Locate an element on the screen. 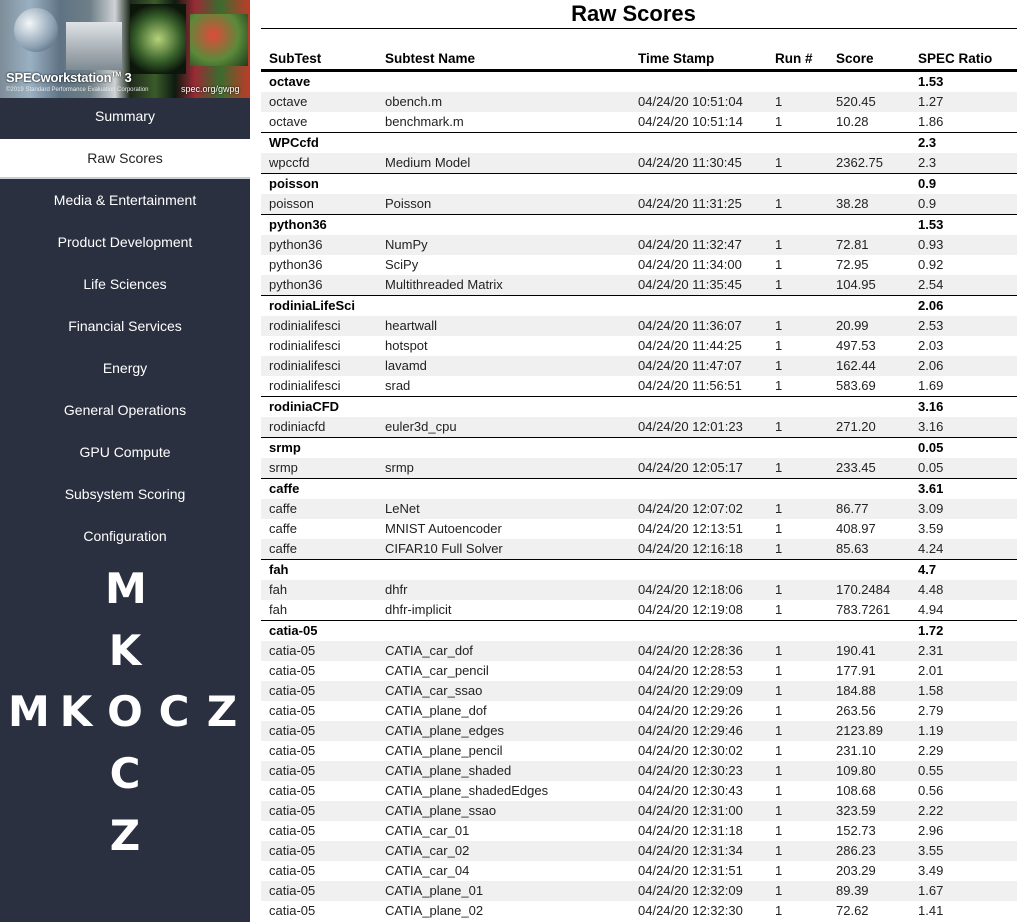 The height and width of the screenshot is (922, 1017). cell-subtest-name: CATIA_plane_pencil is located at coordinates (444, 750).